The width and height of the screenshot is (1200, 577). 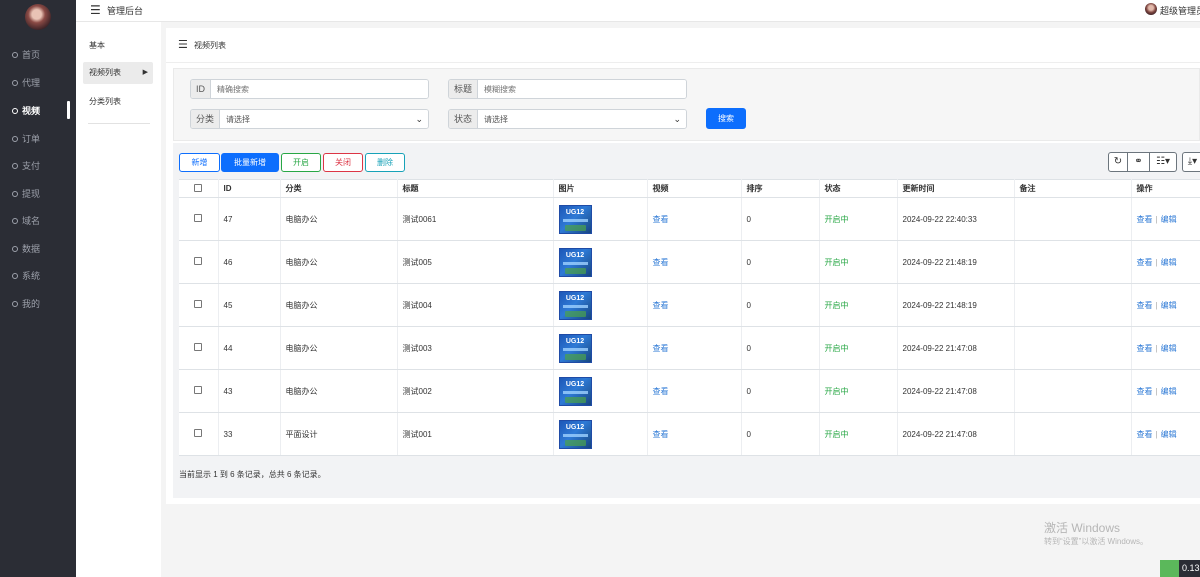 I want to click on column-header: 排序, so click(x=780, y=188).